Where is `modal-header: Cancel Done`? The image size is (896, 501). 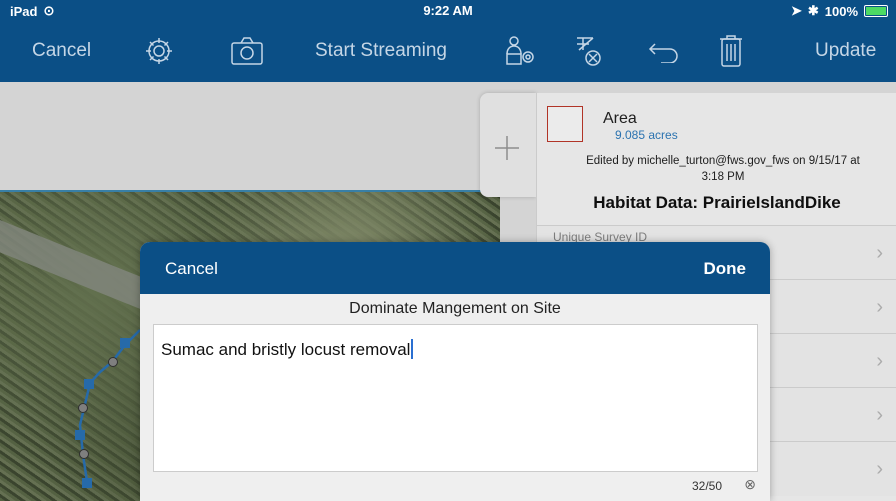
modal-header: Cancel Done is located at coordinates (455, 268).